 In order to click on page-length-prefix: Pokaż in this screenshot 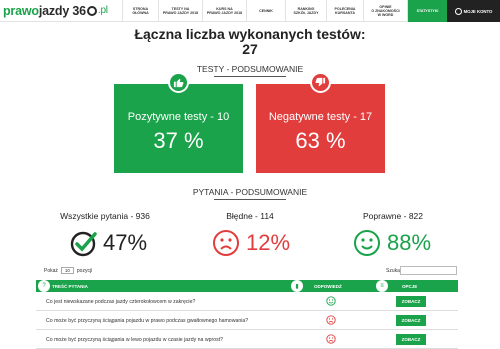, I will do `click(51, 270)`.